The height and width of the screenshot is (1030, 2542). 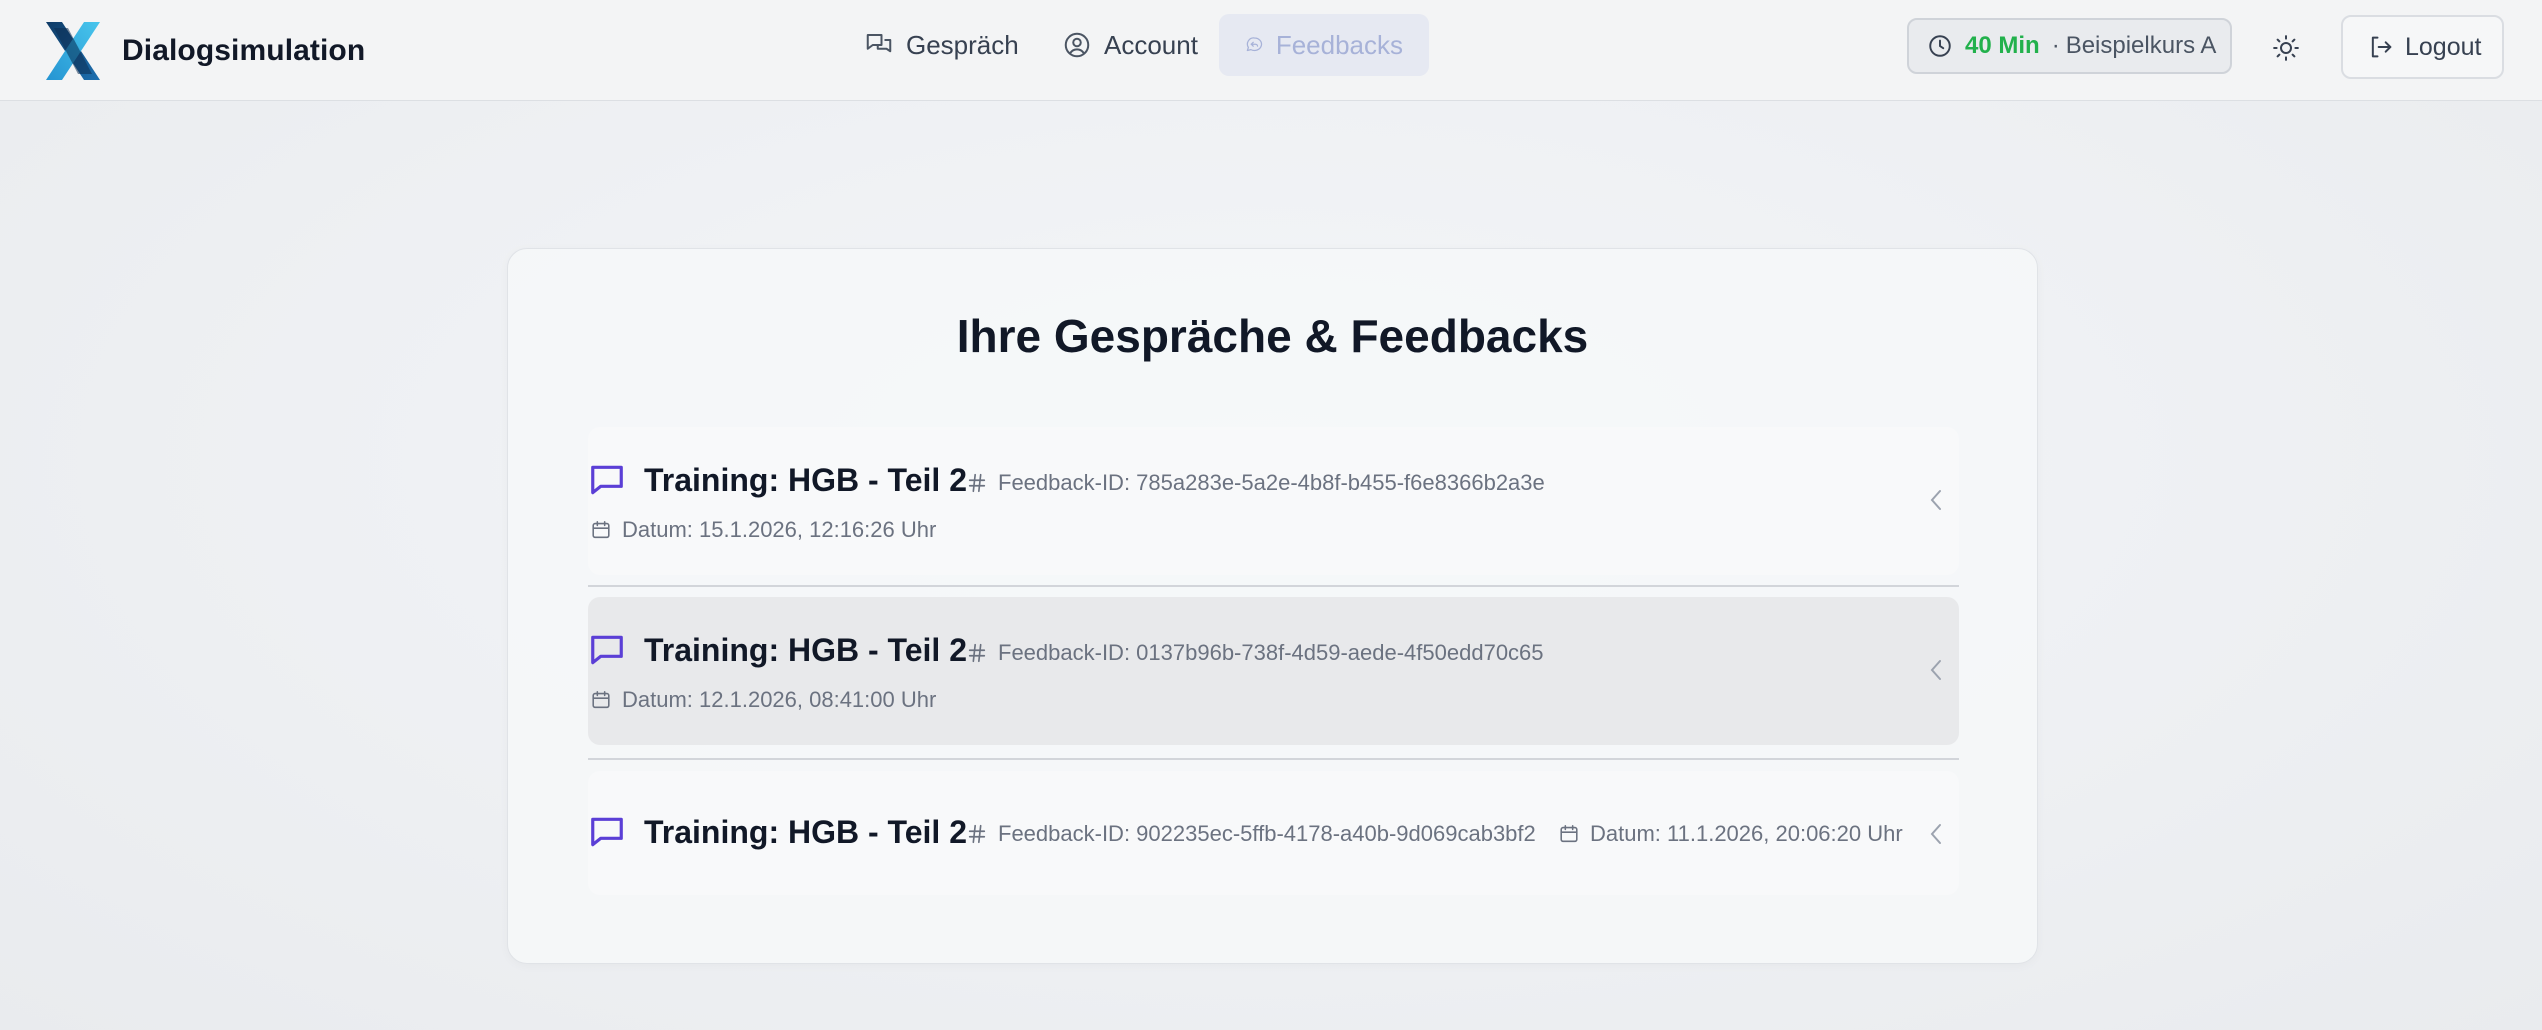 I want to click on nav-item-label: Feedbacks, so click(x=1339, y=44).